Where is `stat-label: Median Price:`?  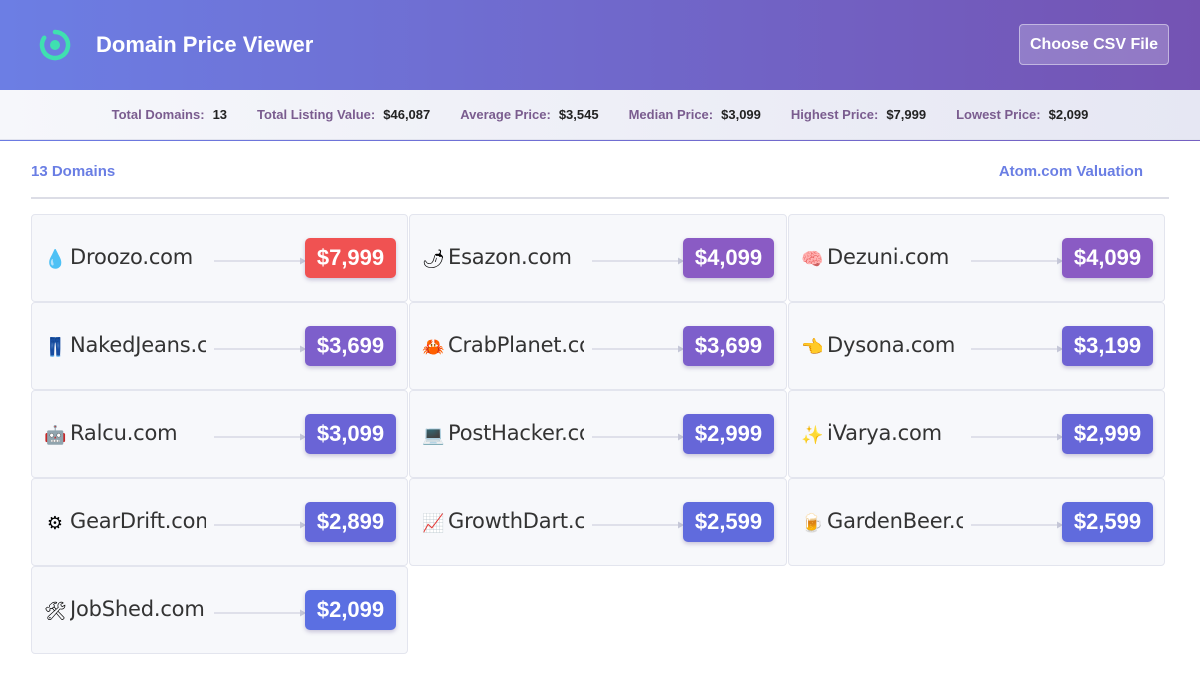
stat-label: Median Price: is located at coordinates (671, 114).